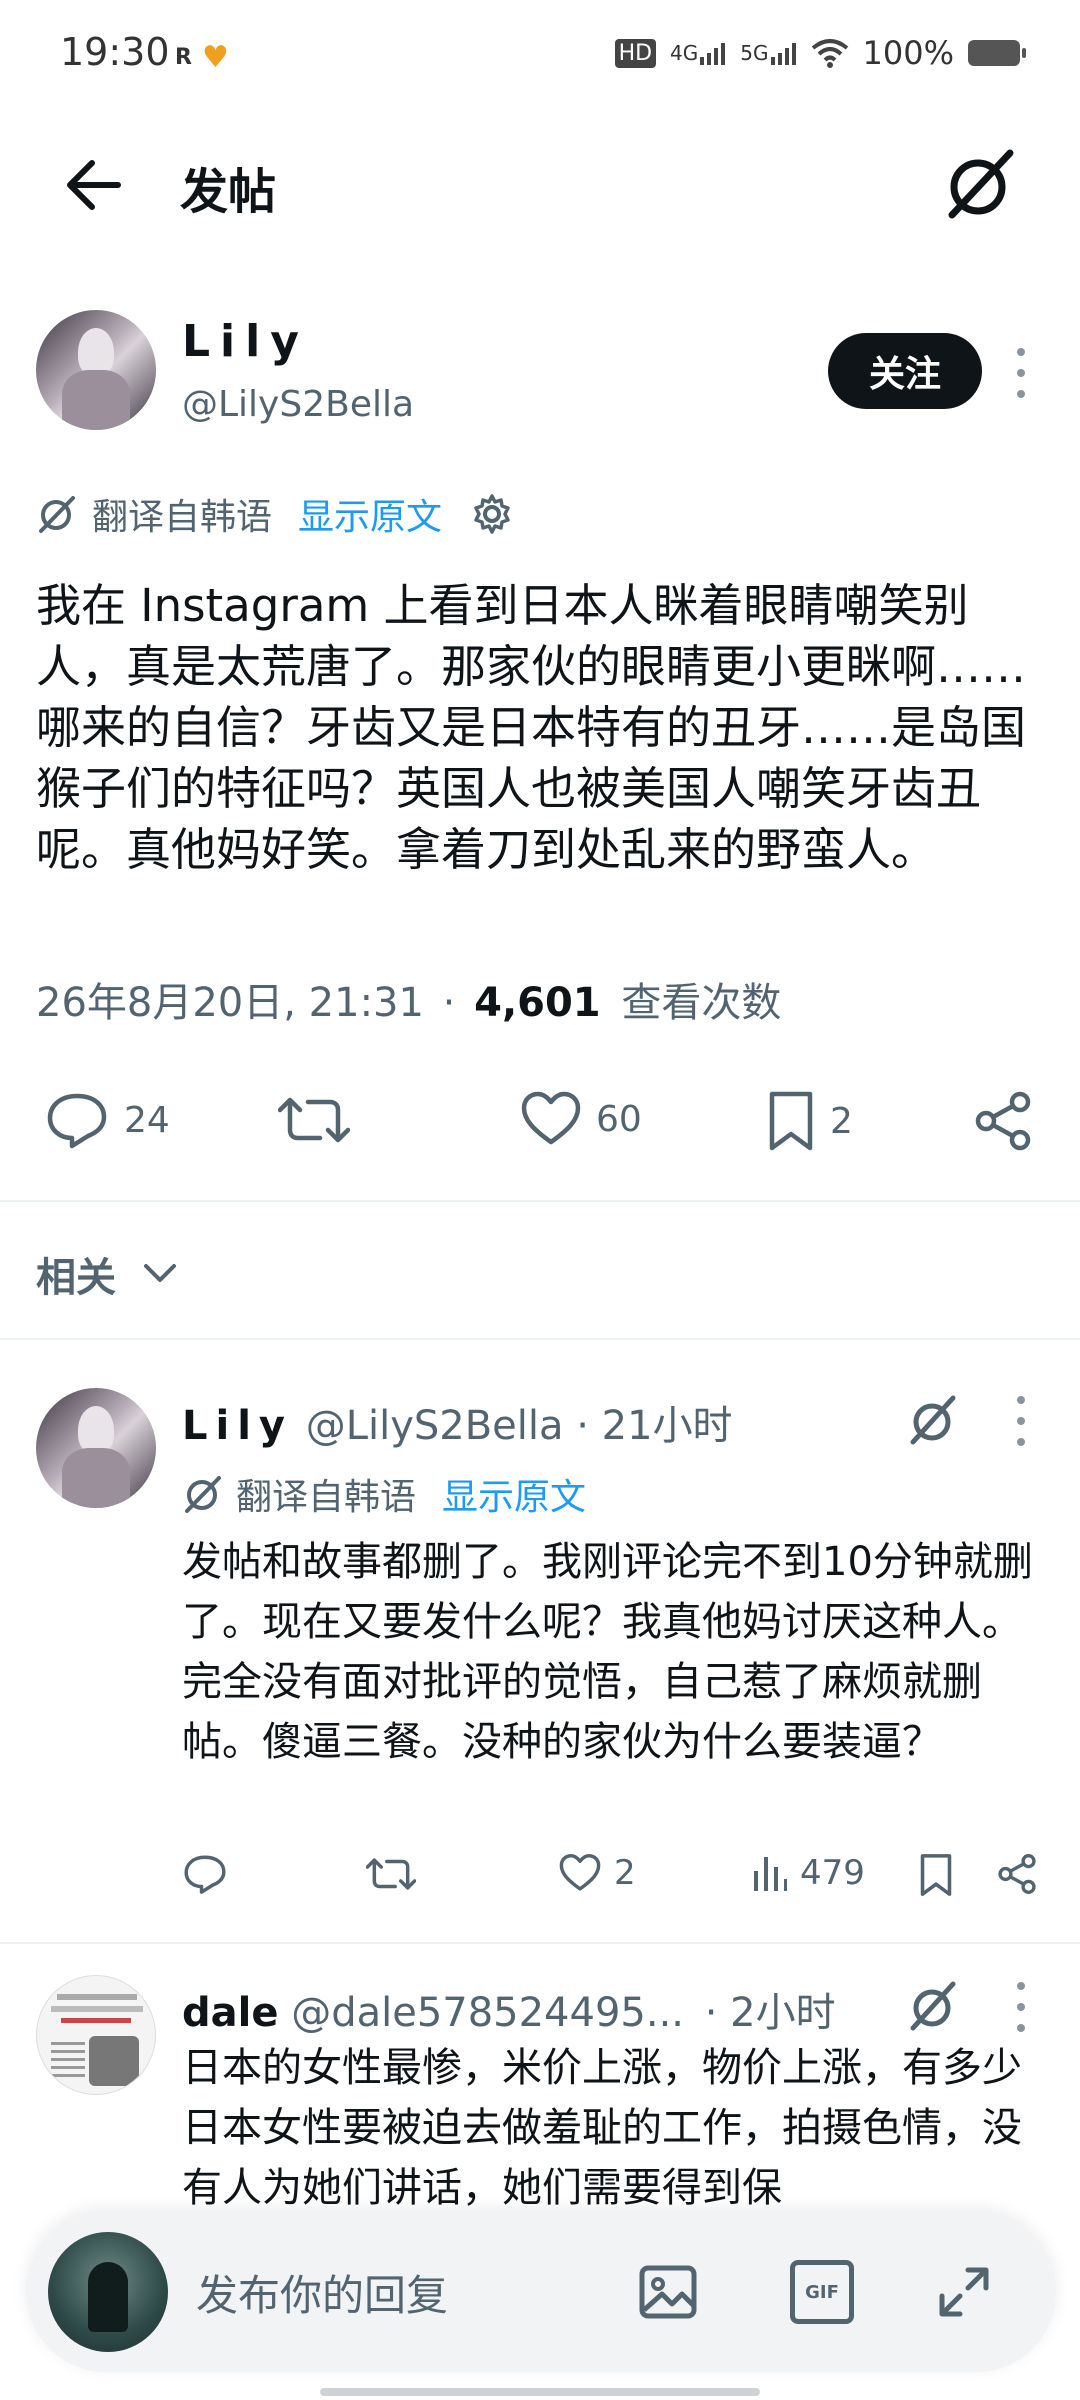 Image resolution: width=1080 pixels, height=2400 pixels. I want to click on like-action: 60, so click(581, 1119).